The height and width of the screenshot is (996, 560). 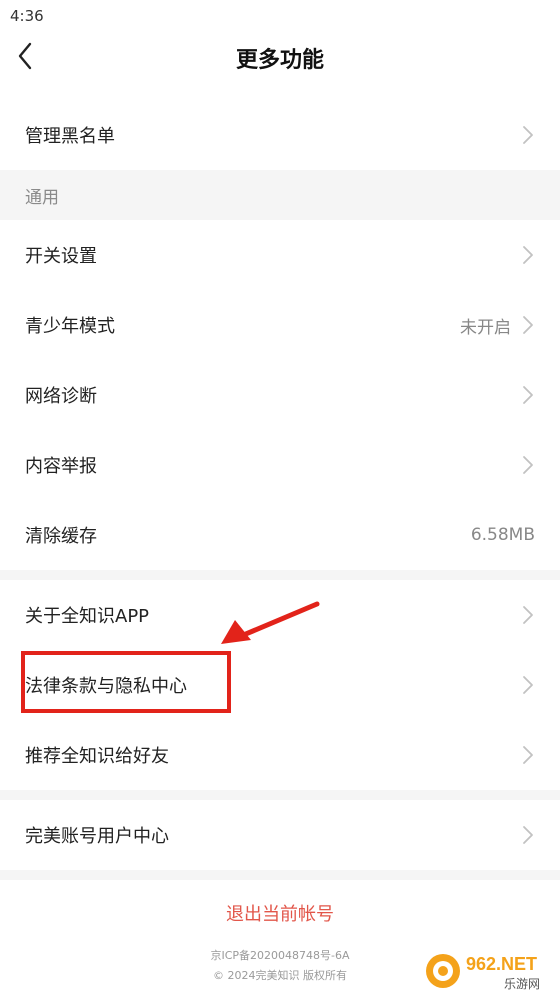 What do you see at coordinates (280, 195) in the screenshot?
I see `section-header-general: 通用` at bounding box center [280, 195].